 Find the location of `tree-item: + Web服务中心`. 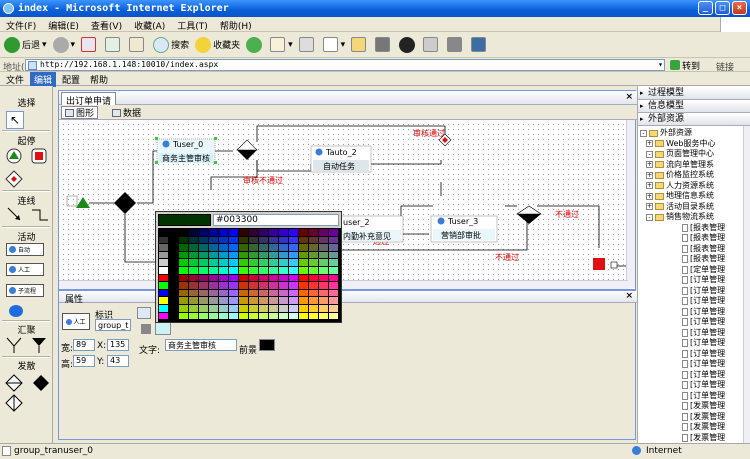

tree-item: + Web服务中心 is located at coordinates (680, 144).